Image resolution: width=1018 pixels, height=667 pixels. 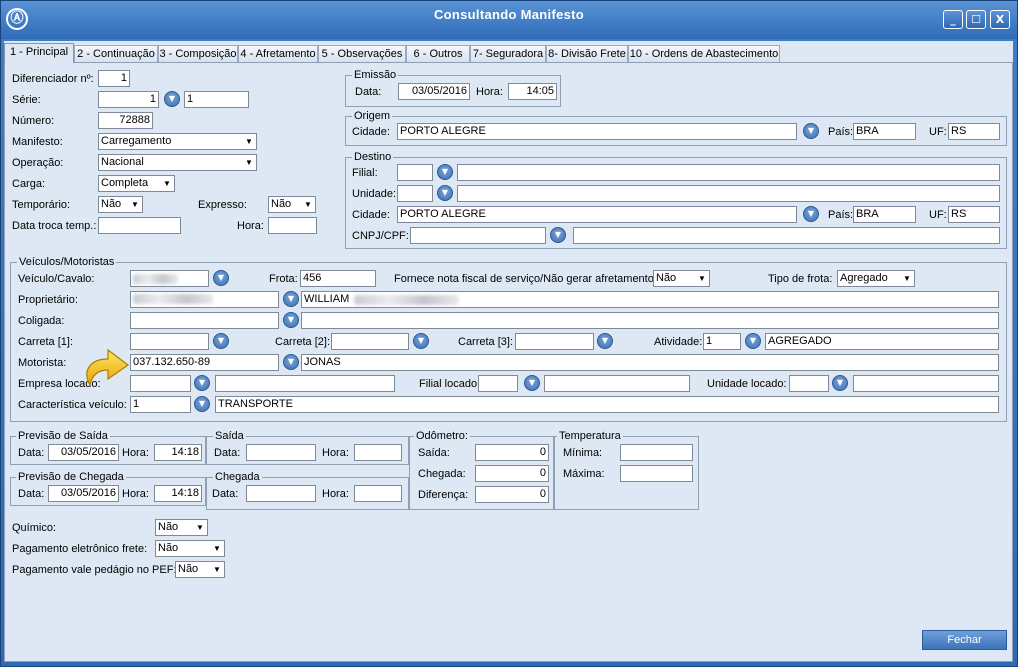 What do you see at coordinates (681, 278) in the screenshot?
I see `fornece-select: Não ▼` at bounding box center [681, 278].